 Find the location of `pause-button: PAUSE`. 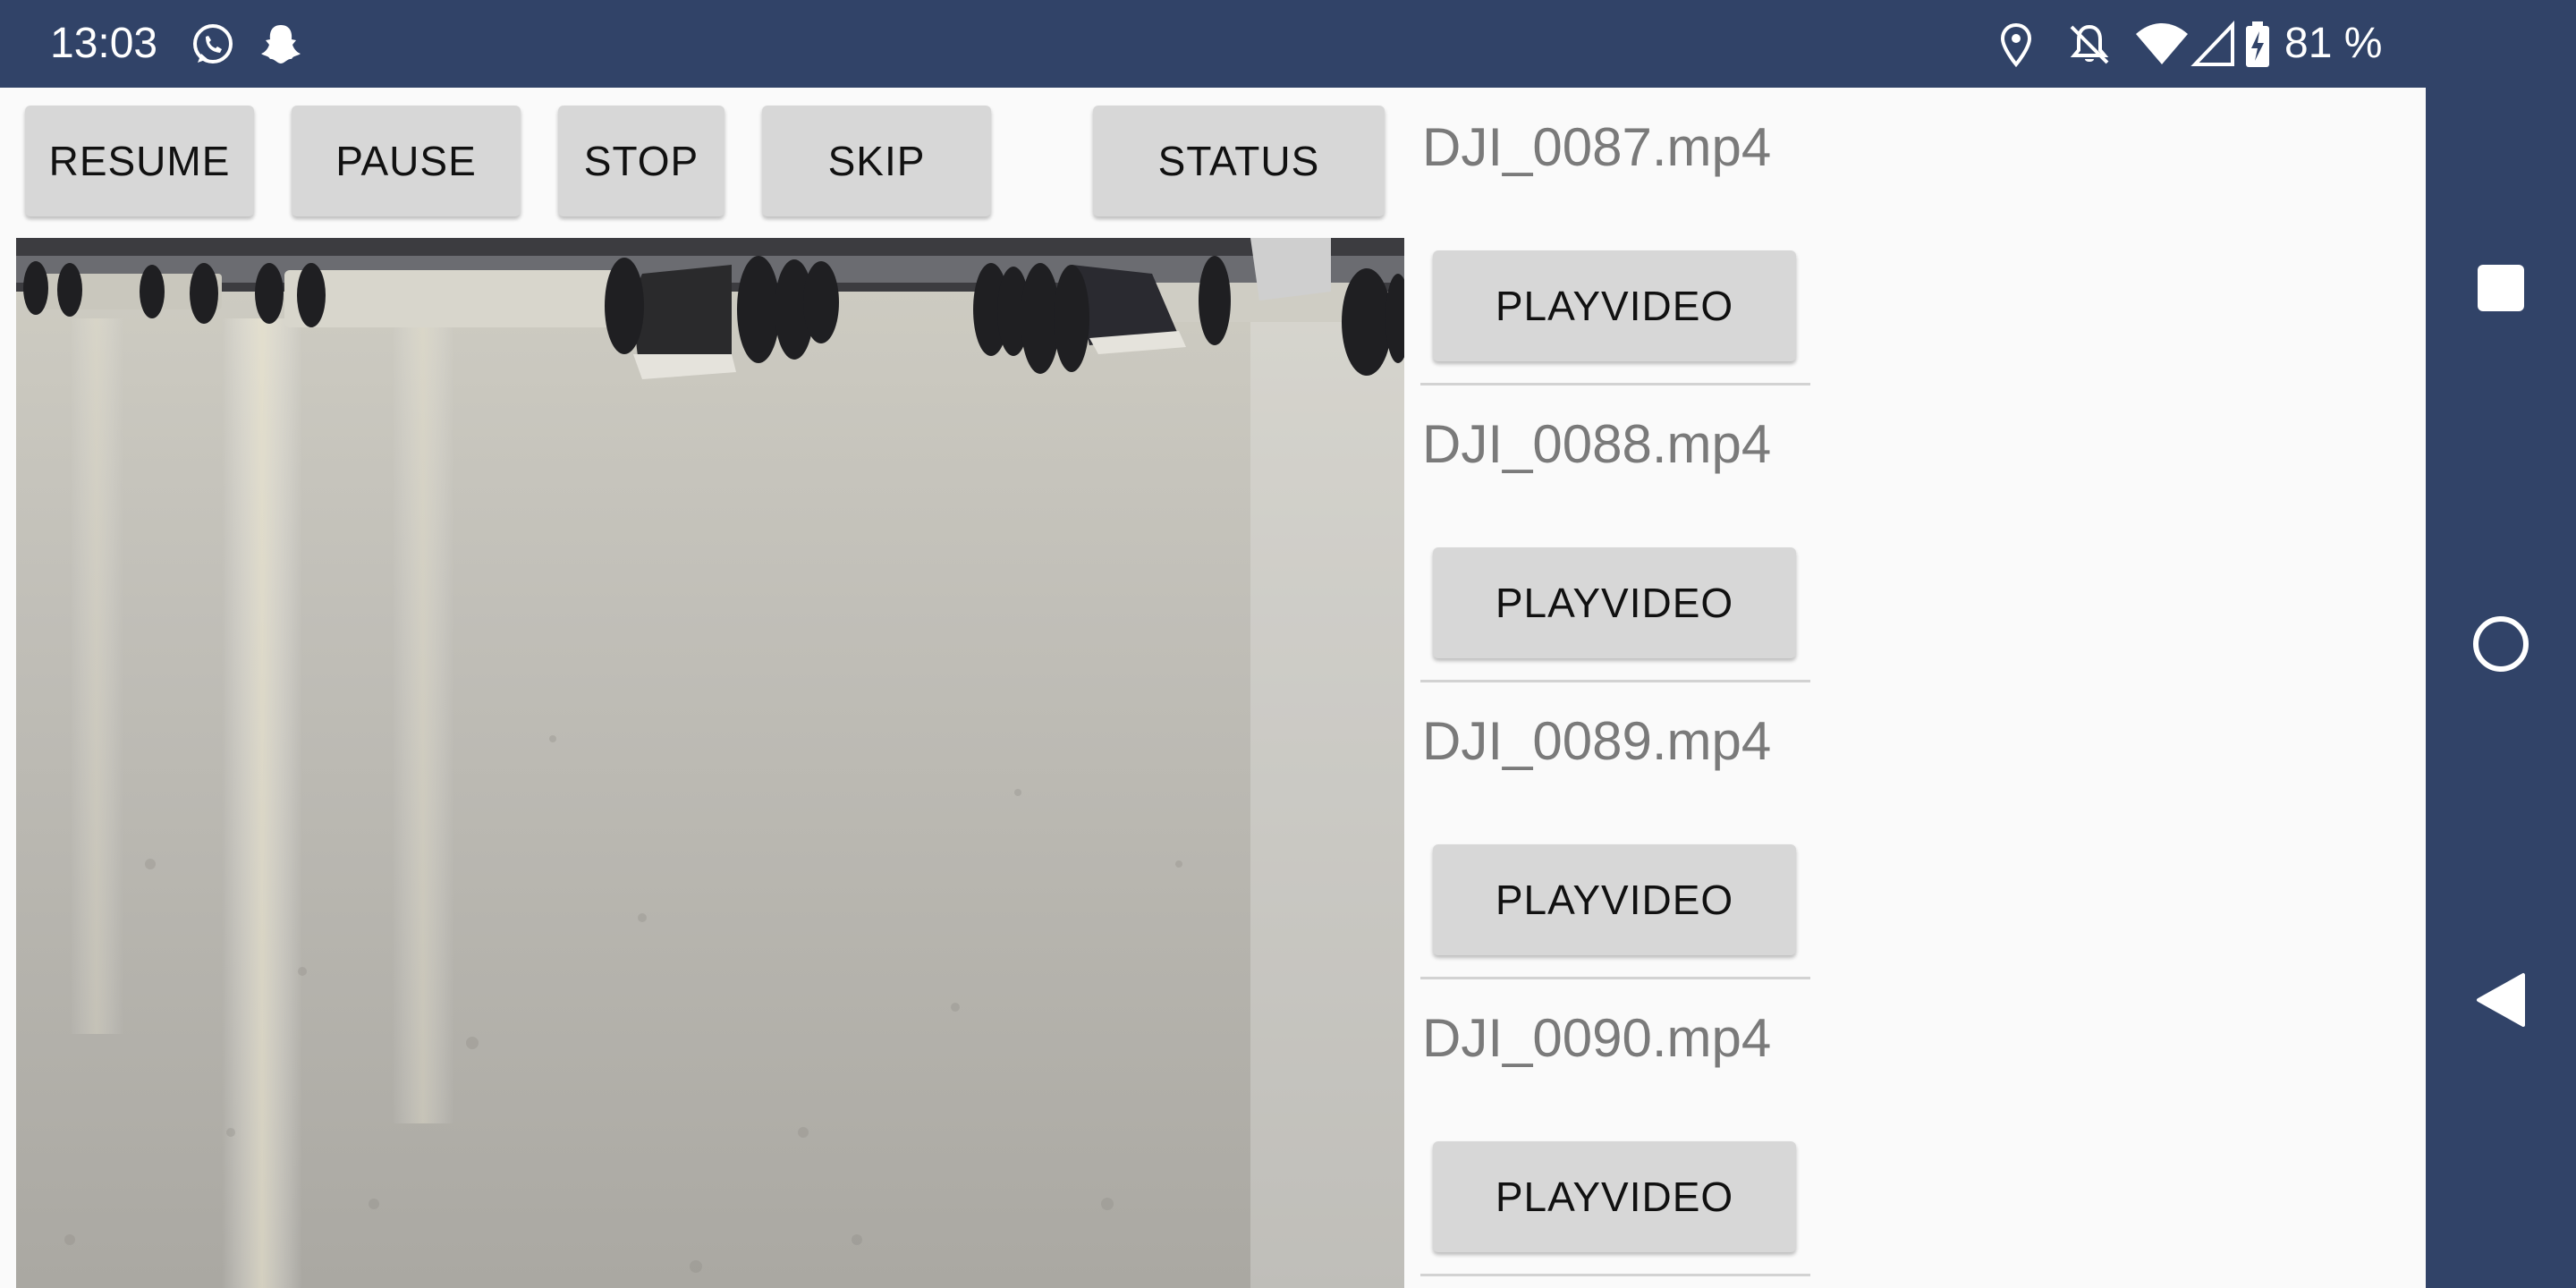

pause-button: PAUSE is located at coordinates (406, 161).